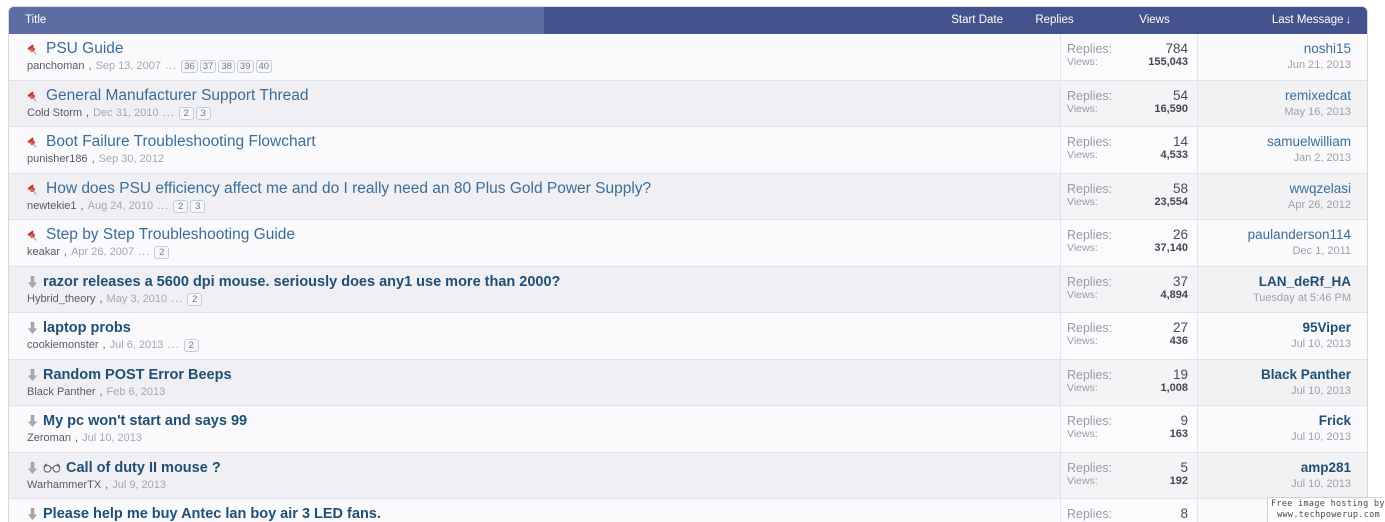 The width and height of the screenshot is (1385, 522). What do you see at coordinates (170, 235) in the screenshot?
I see `thread-title-link: Step by Step Troubleshooting Guide` at bounding box center [170, 235].